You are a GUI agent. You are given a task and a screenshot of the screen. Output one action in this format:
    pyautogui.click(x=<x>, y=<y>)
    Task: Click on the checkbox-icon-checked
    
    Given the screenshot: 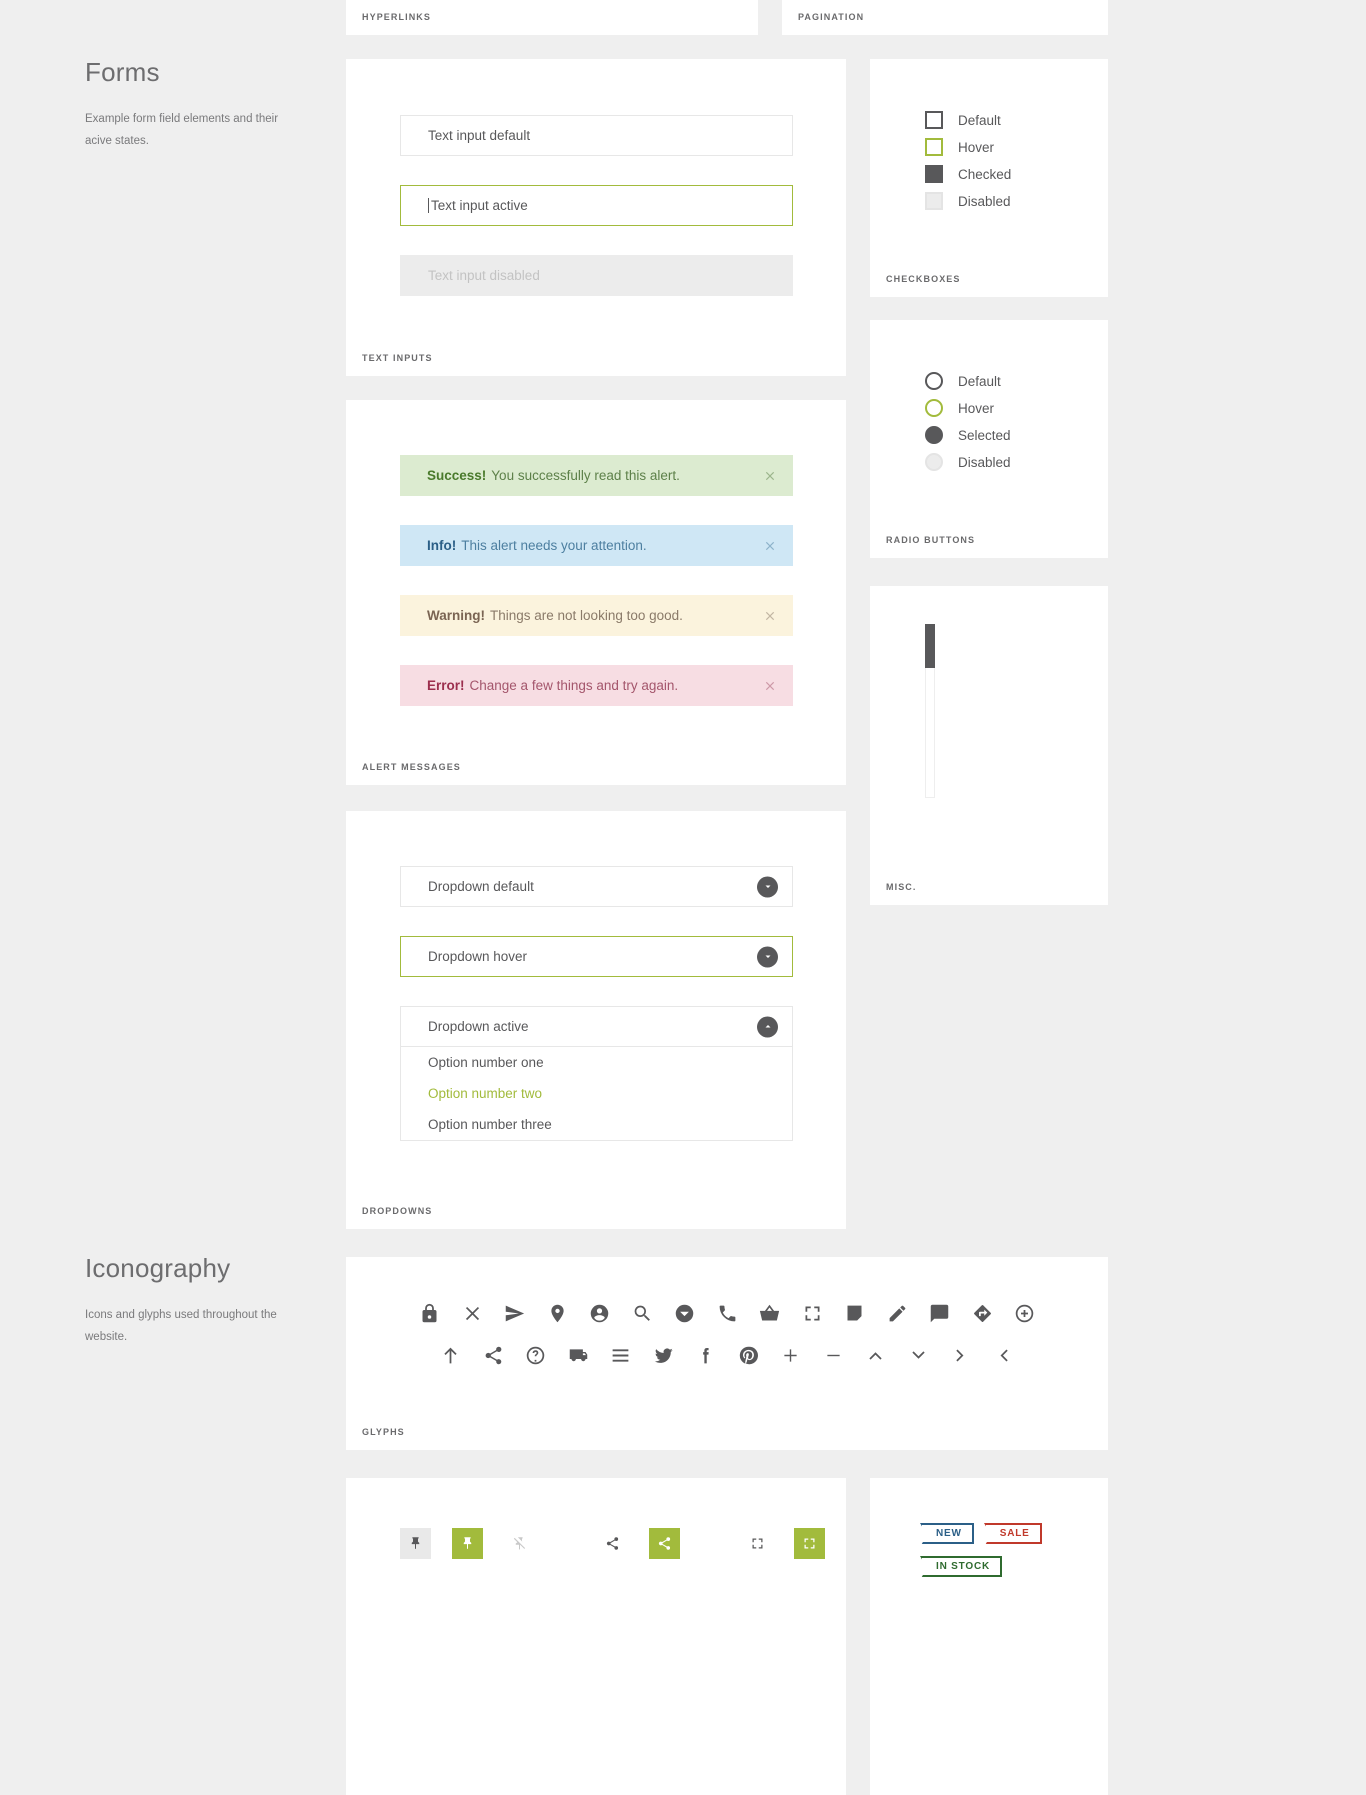 What is the action you would take?
    pyautogui.click(x=934, y=174)
    